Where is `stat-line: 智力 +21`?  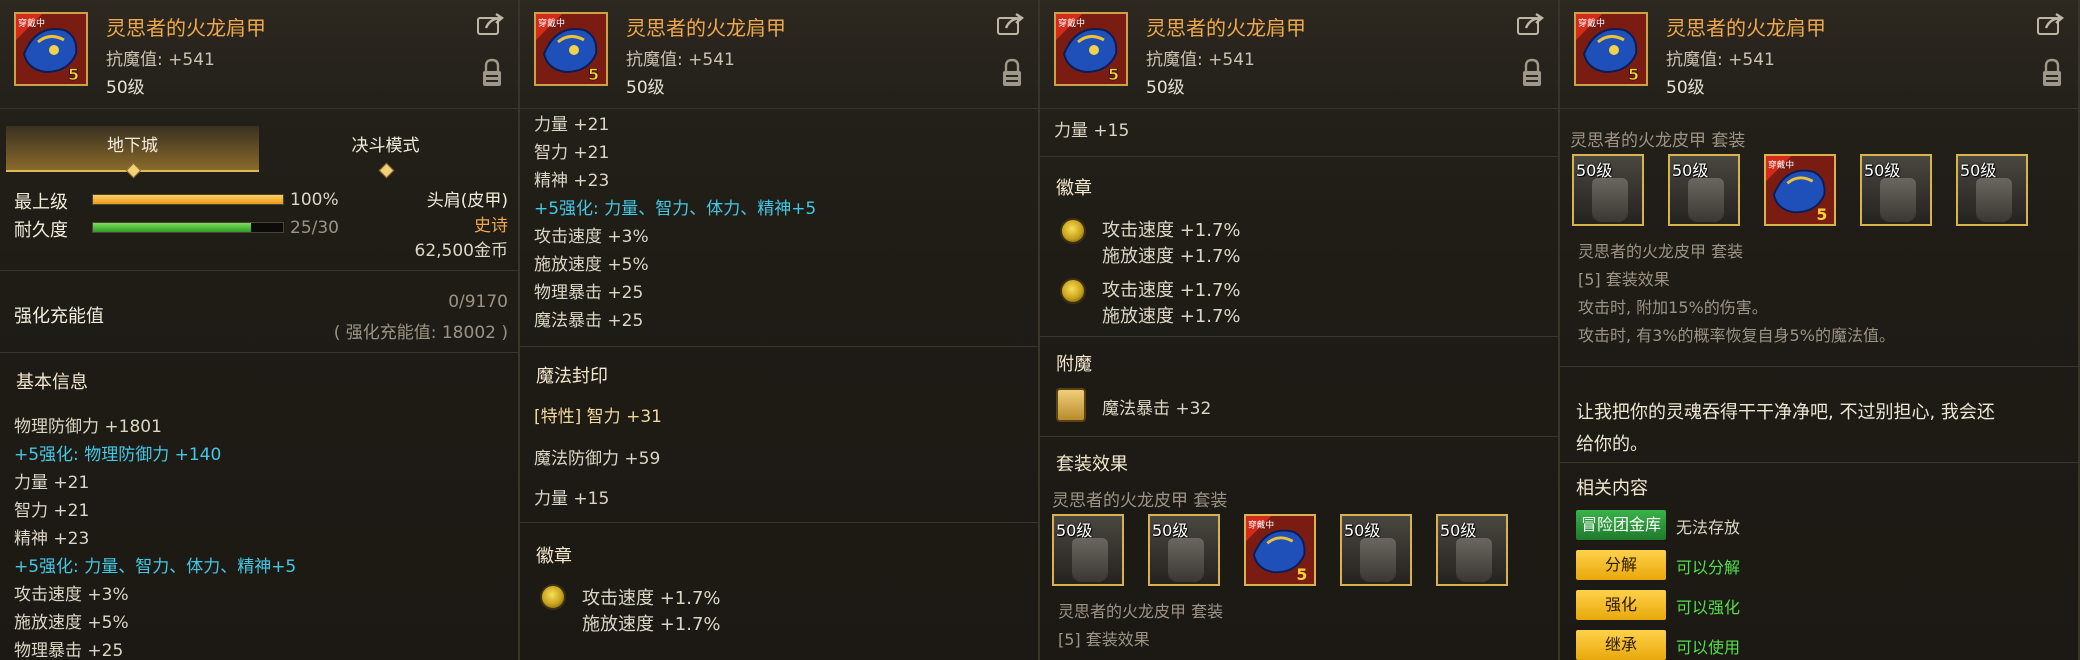
stat-line: 智力 +21 is located at coordinates (52, 511).